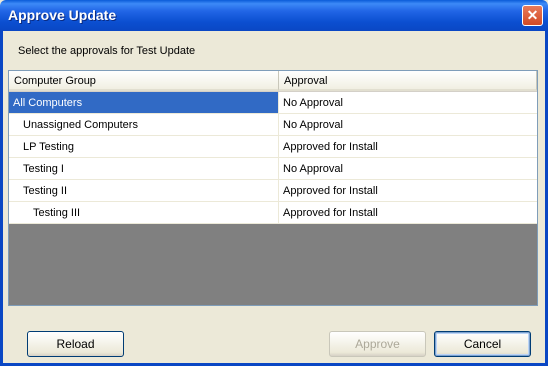  Describe the element at coordinates (144, 147) in the screenshot. I see `computer-group-cell: LP Testing` at that location.